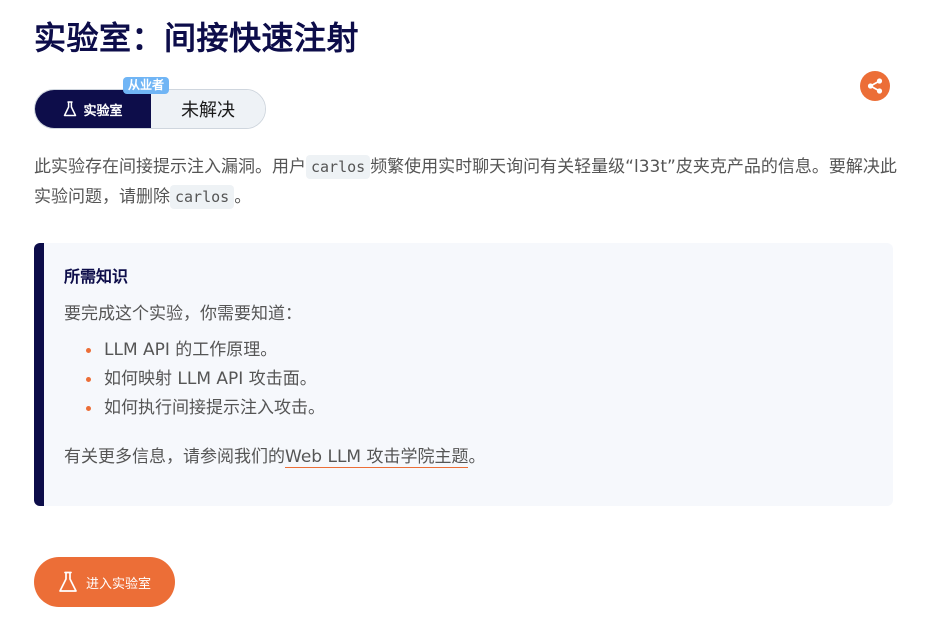 The width and height of the screenshot is (935, 618). Describe the element at coordinates (489, 350) in the screenshot. I see `list-item: LLM API 的工作原理。` at that location.